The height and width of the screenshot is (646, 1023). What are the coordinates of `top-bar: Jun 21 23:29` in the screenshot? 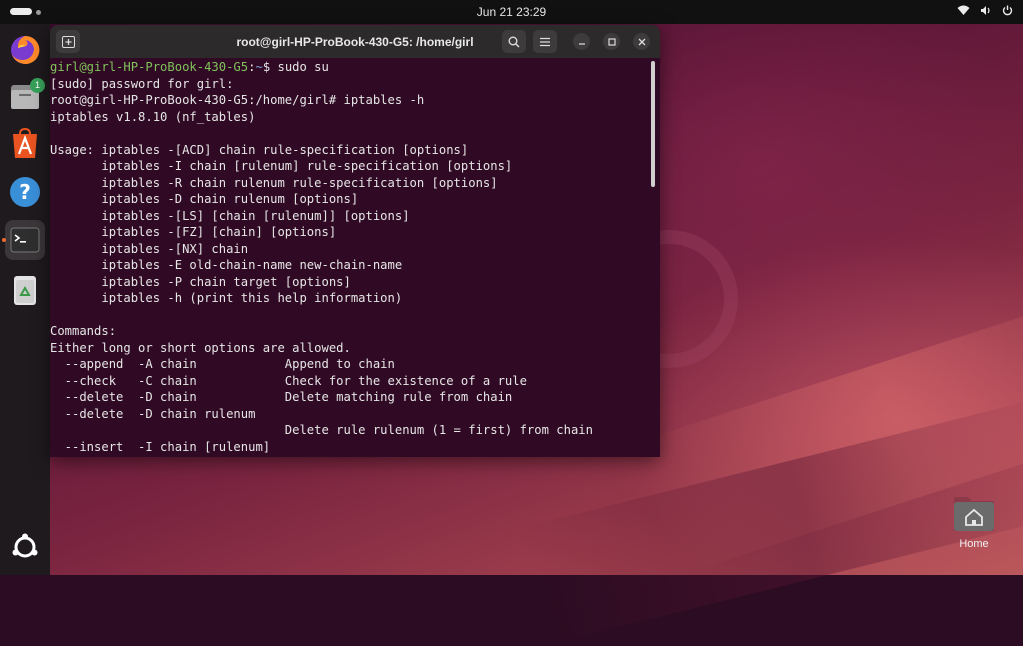 It's located at (511, 12).